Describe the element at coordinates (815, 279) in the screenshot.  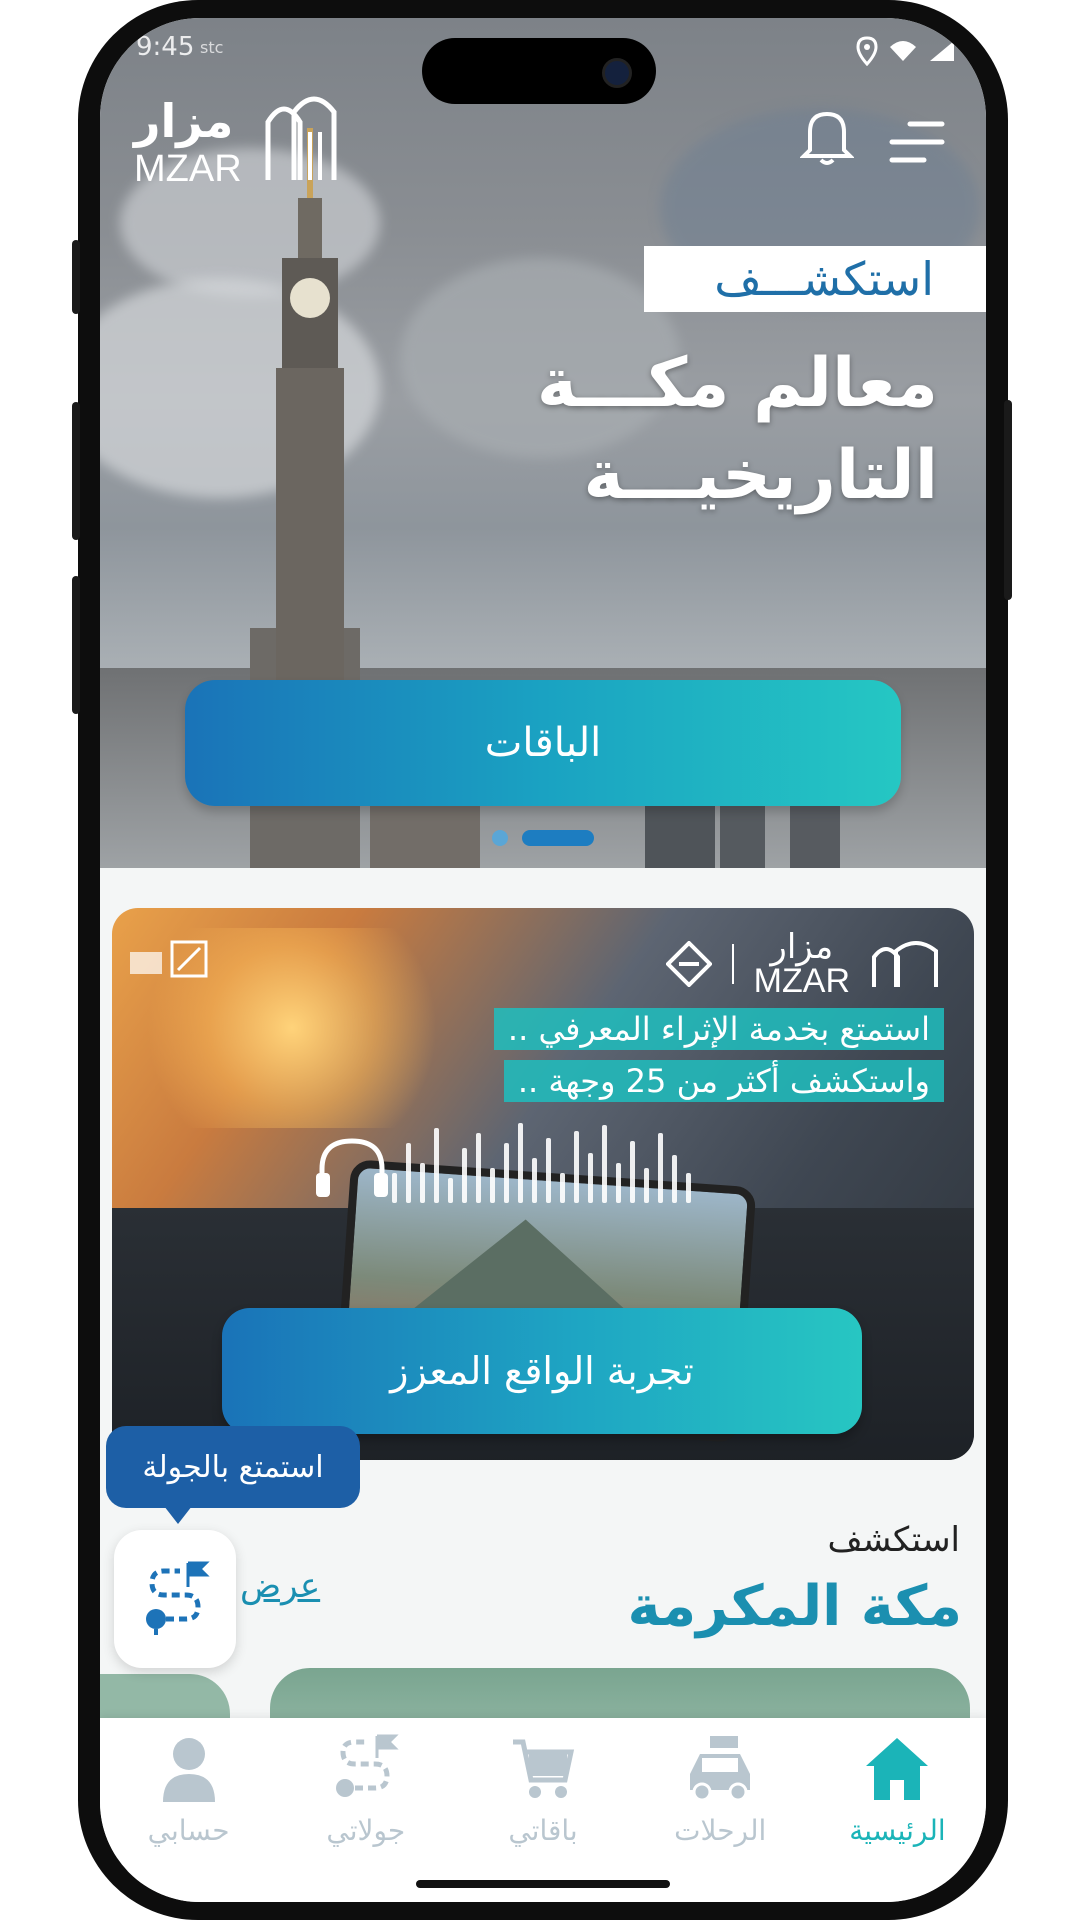
I see `explore-label: استكشـــف` at that location.